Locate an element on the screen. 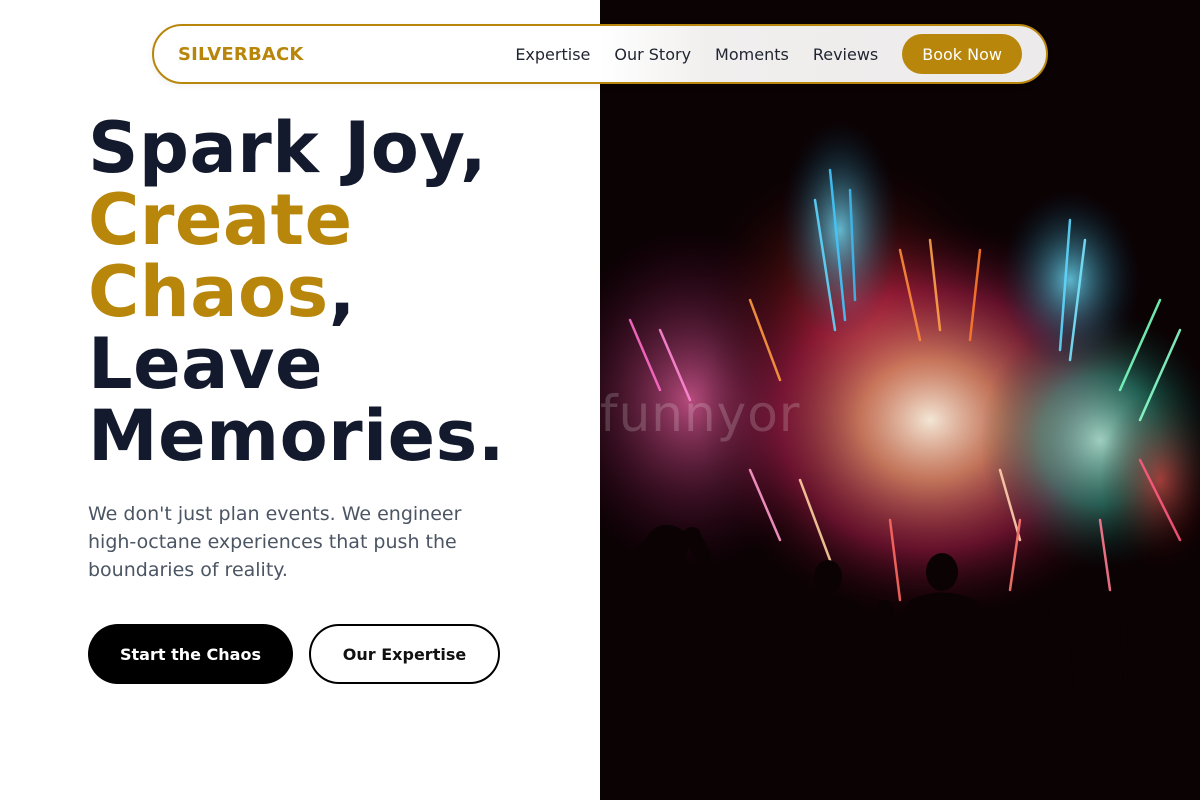  nav-link-expertise: Expertise is located at coordinates (552, 54).